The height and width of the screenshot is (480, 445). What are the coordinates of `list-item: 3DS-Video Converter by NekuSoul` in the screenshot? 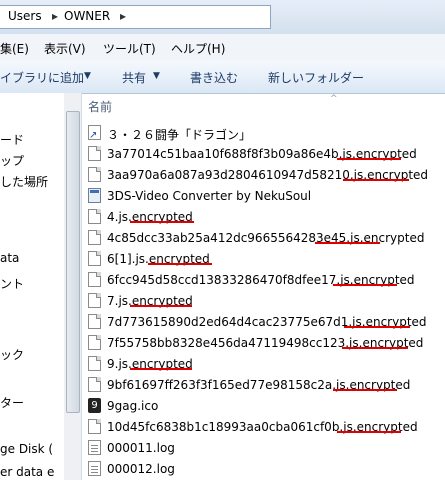 It's located at (265, 196).